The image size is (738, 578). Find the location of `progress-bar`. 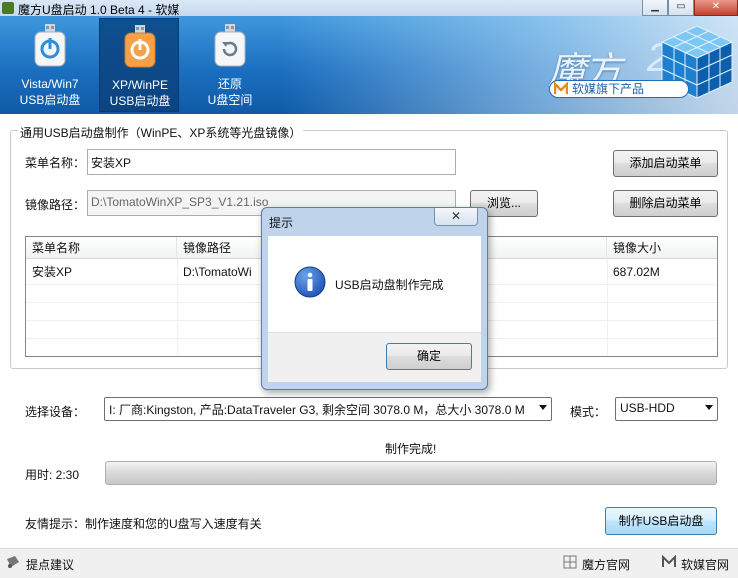

progress-bar is located at coordinates (411, 473).